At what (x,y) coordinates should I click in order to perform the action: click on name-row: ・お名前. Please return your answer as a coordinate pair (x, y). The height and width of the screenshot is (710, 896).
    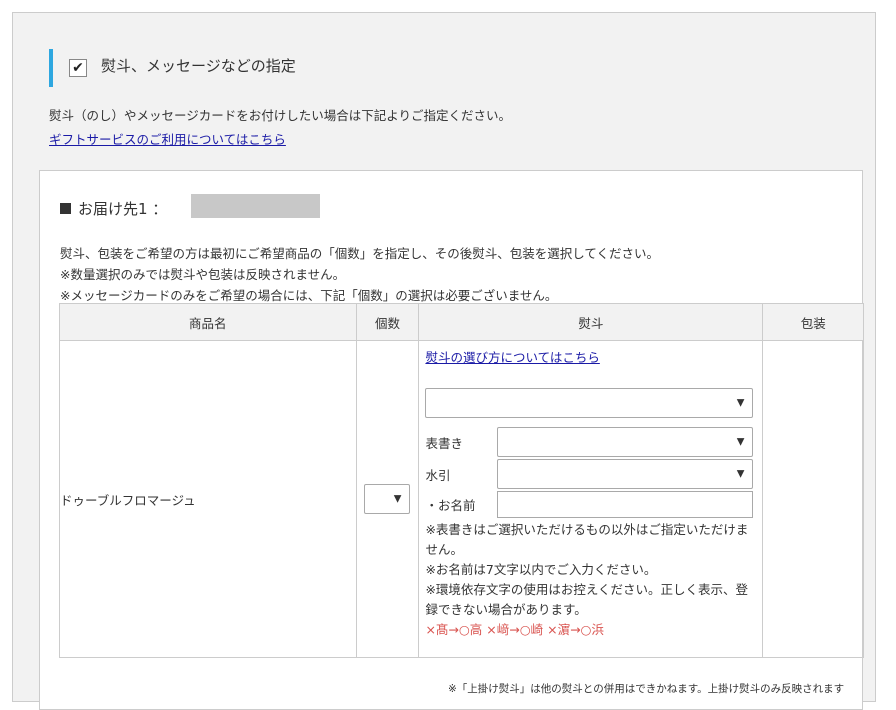
    Looking at the image, I should click on (590, 504).